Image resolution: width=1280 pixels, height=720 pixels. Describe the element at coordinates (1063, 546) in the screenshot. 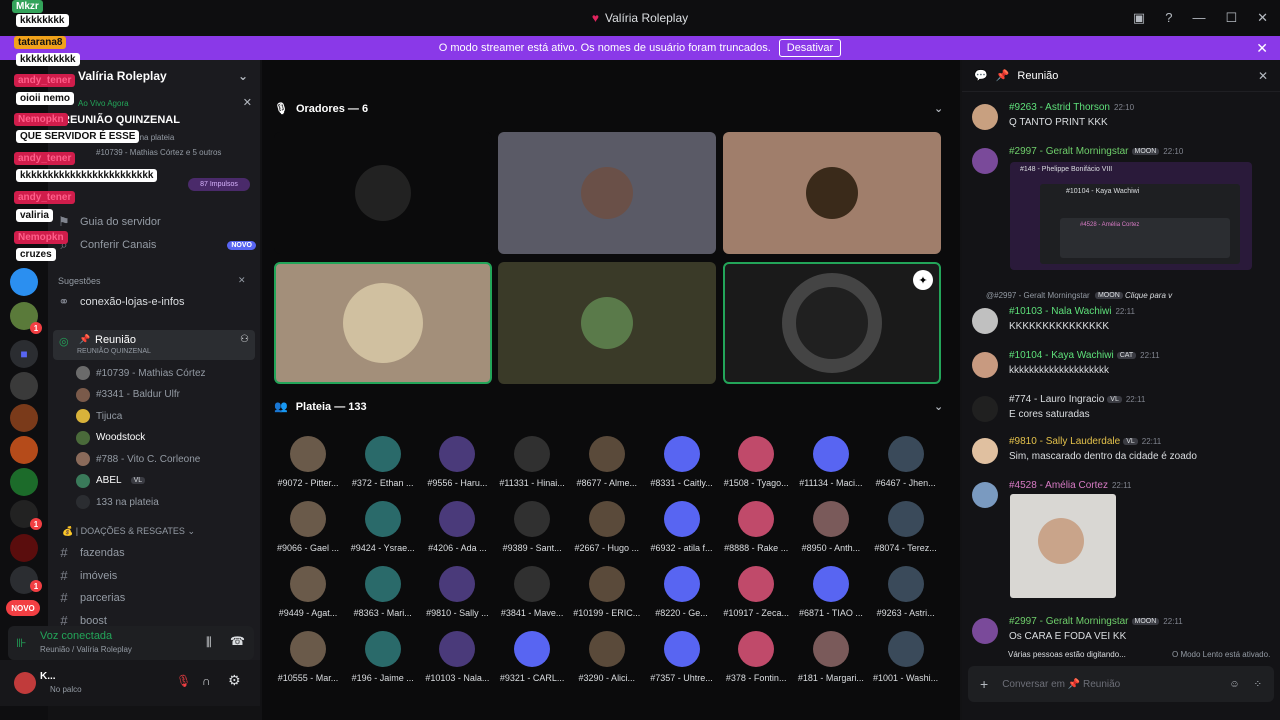

I see `image-attachment` at that location.